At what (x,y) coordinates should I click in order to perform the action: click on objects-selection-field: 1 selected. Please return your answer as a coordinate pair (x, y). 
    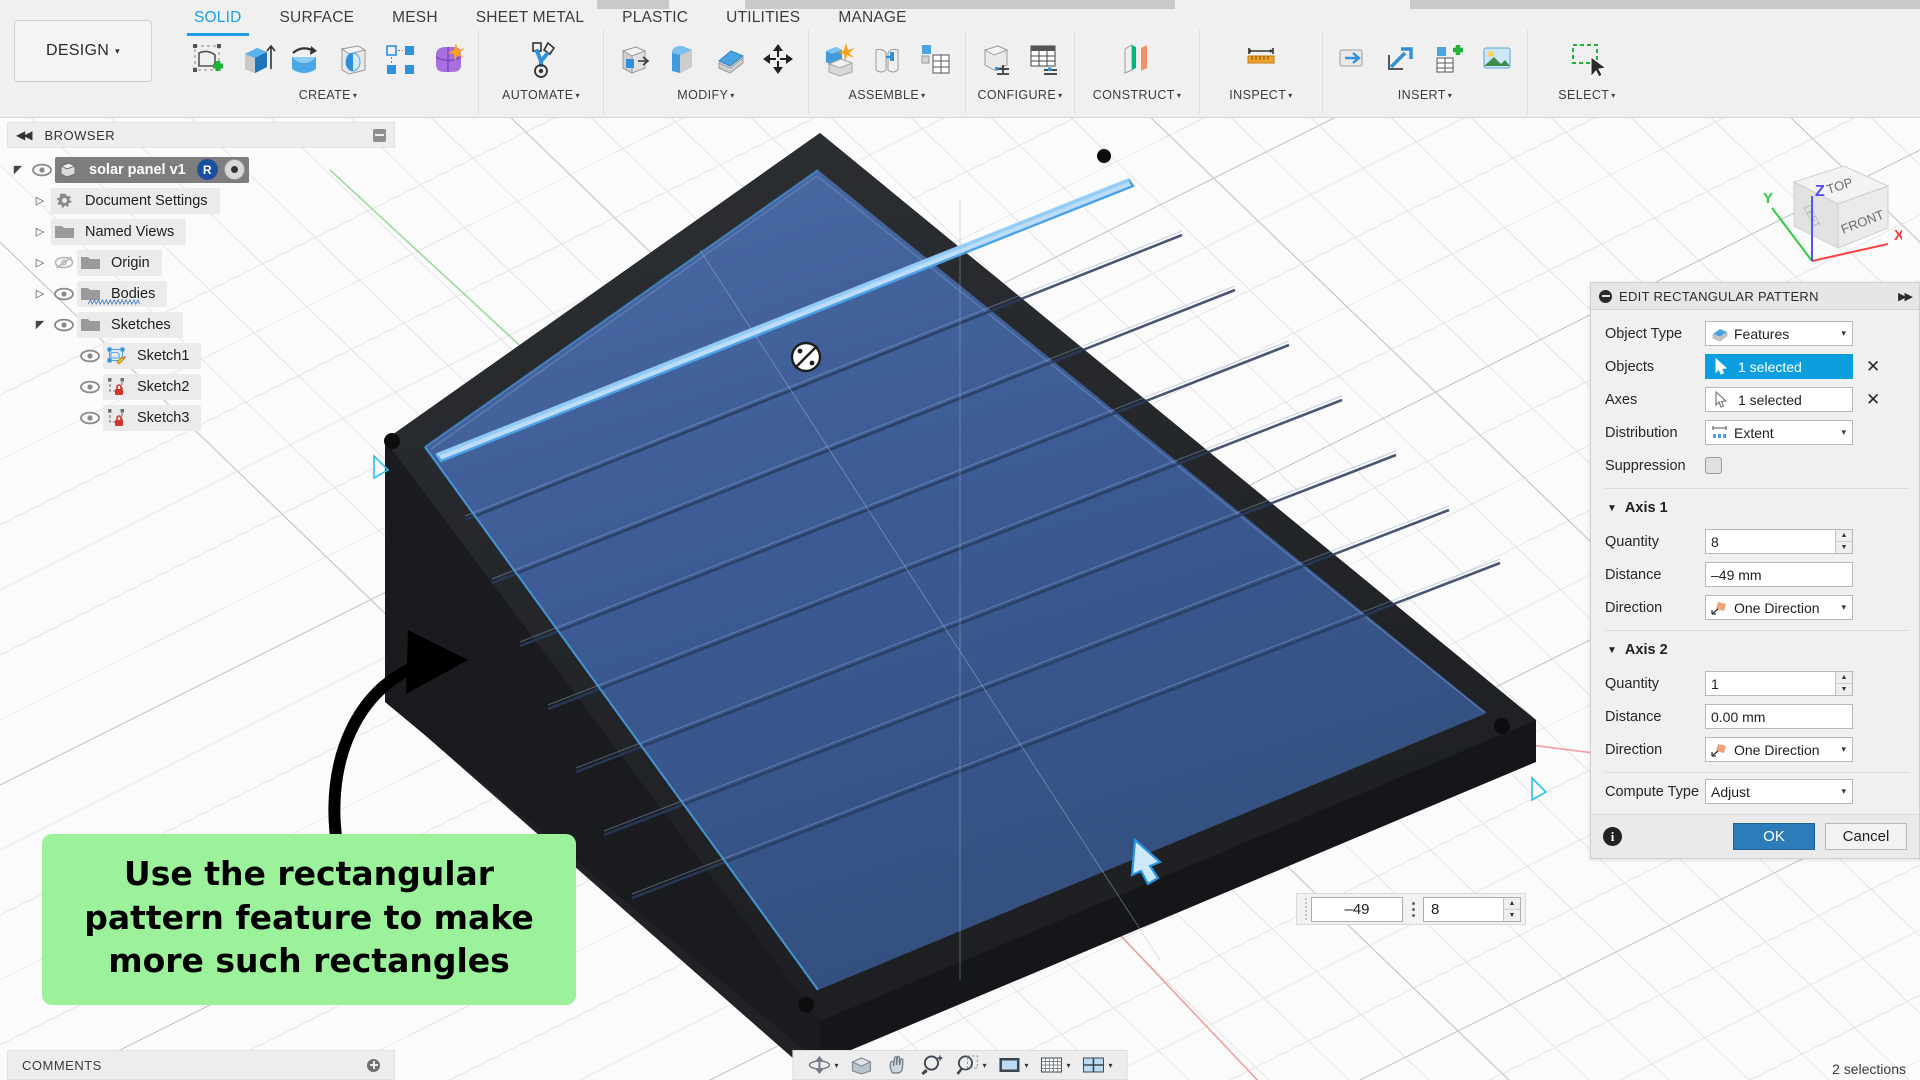
    Looking at the image, I should click on (1779, 366).